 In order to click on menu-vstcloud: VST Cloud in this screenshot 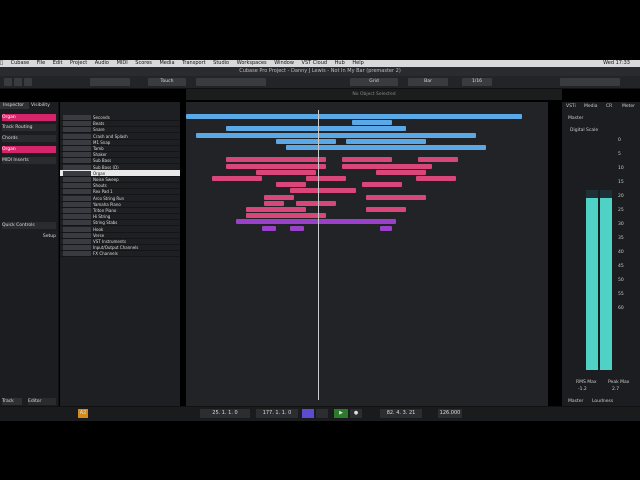, I will do `click(315, 63)`.